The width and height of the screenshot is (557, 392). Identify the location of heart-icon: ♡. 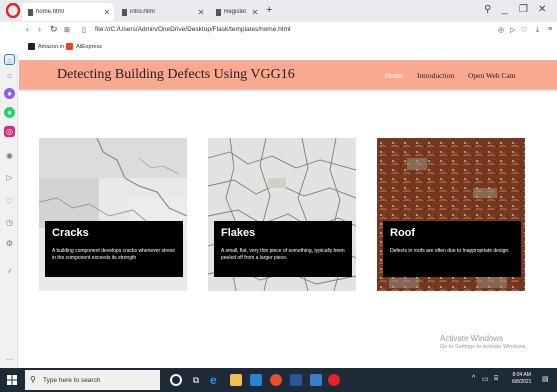
(524, 30).